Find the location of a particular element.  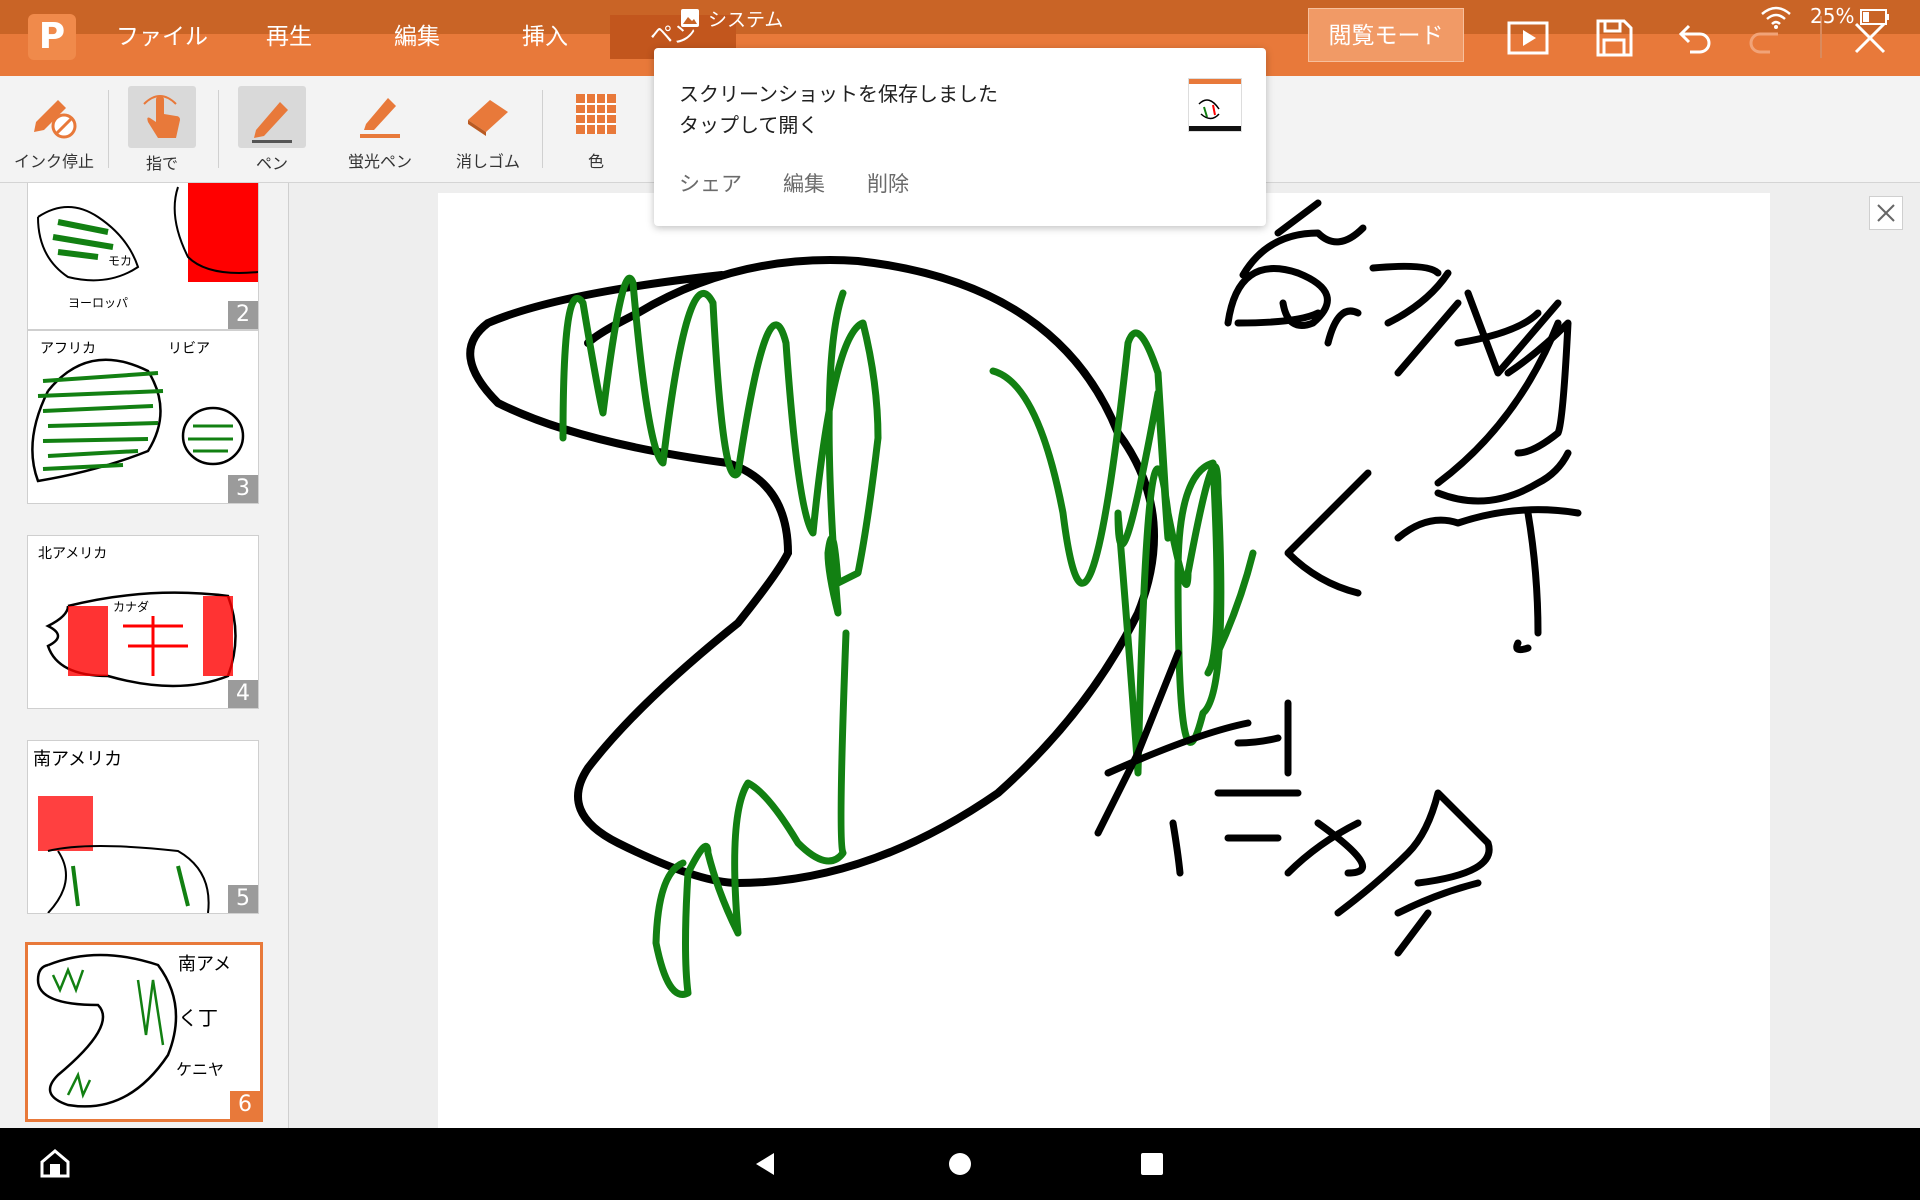

close-icon is located at coordinates (1886, 213).